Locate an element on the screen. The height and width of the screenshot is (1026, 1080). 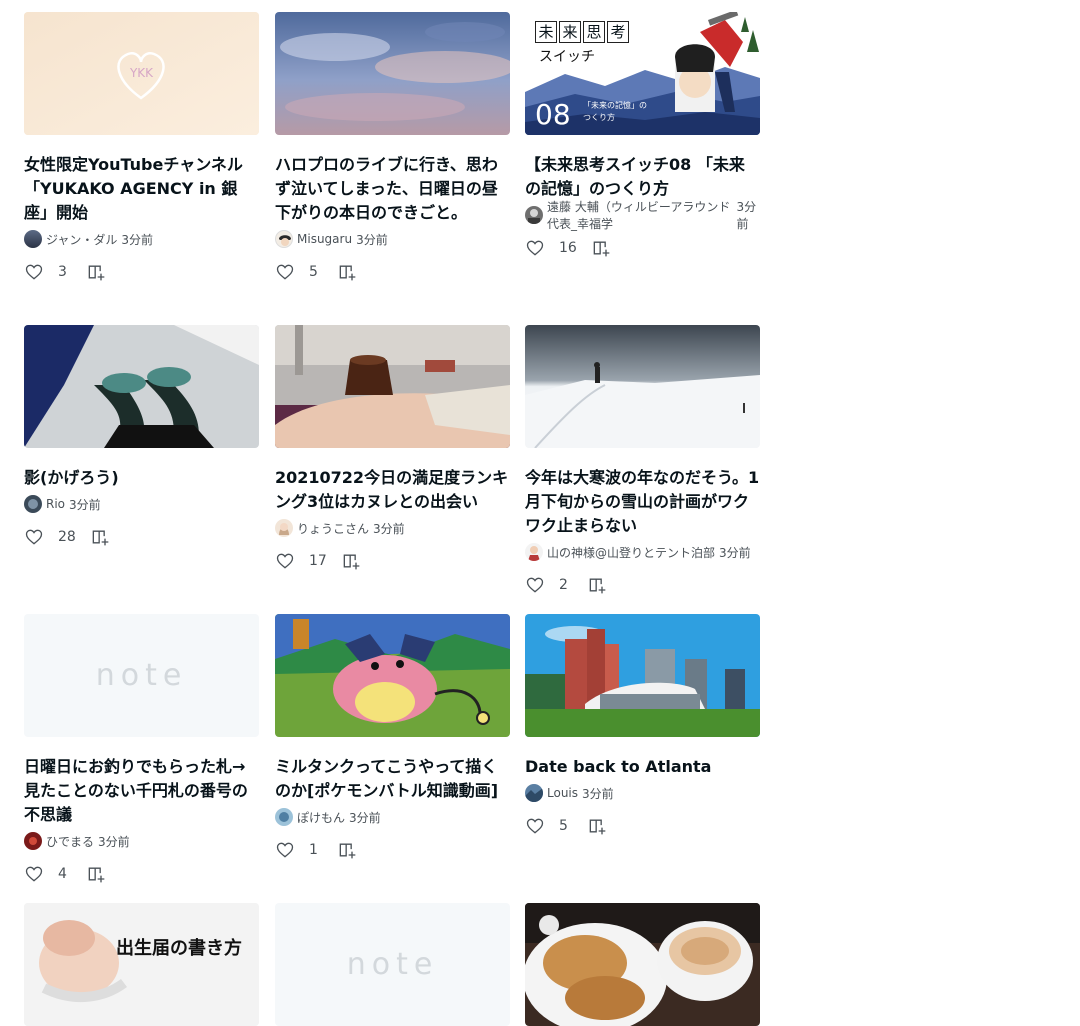
author-name: Misugaru is located at coordinates (324, 239).